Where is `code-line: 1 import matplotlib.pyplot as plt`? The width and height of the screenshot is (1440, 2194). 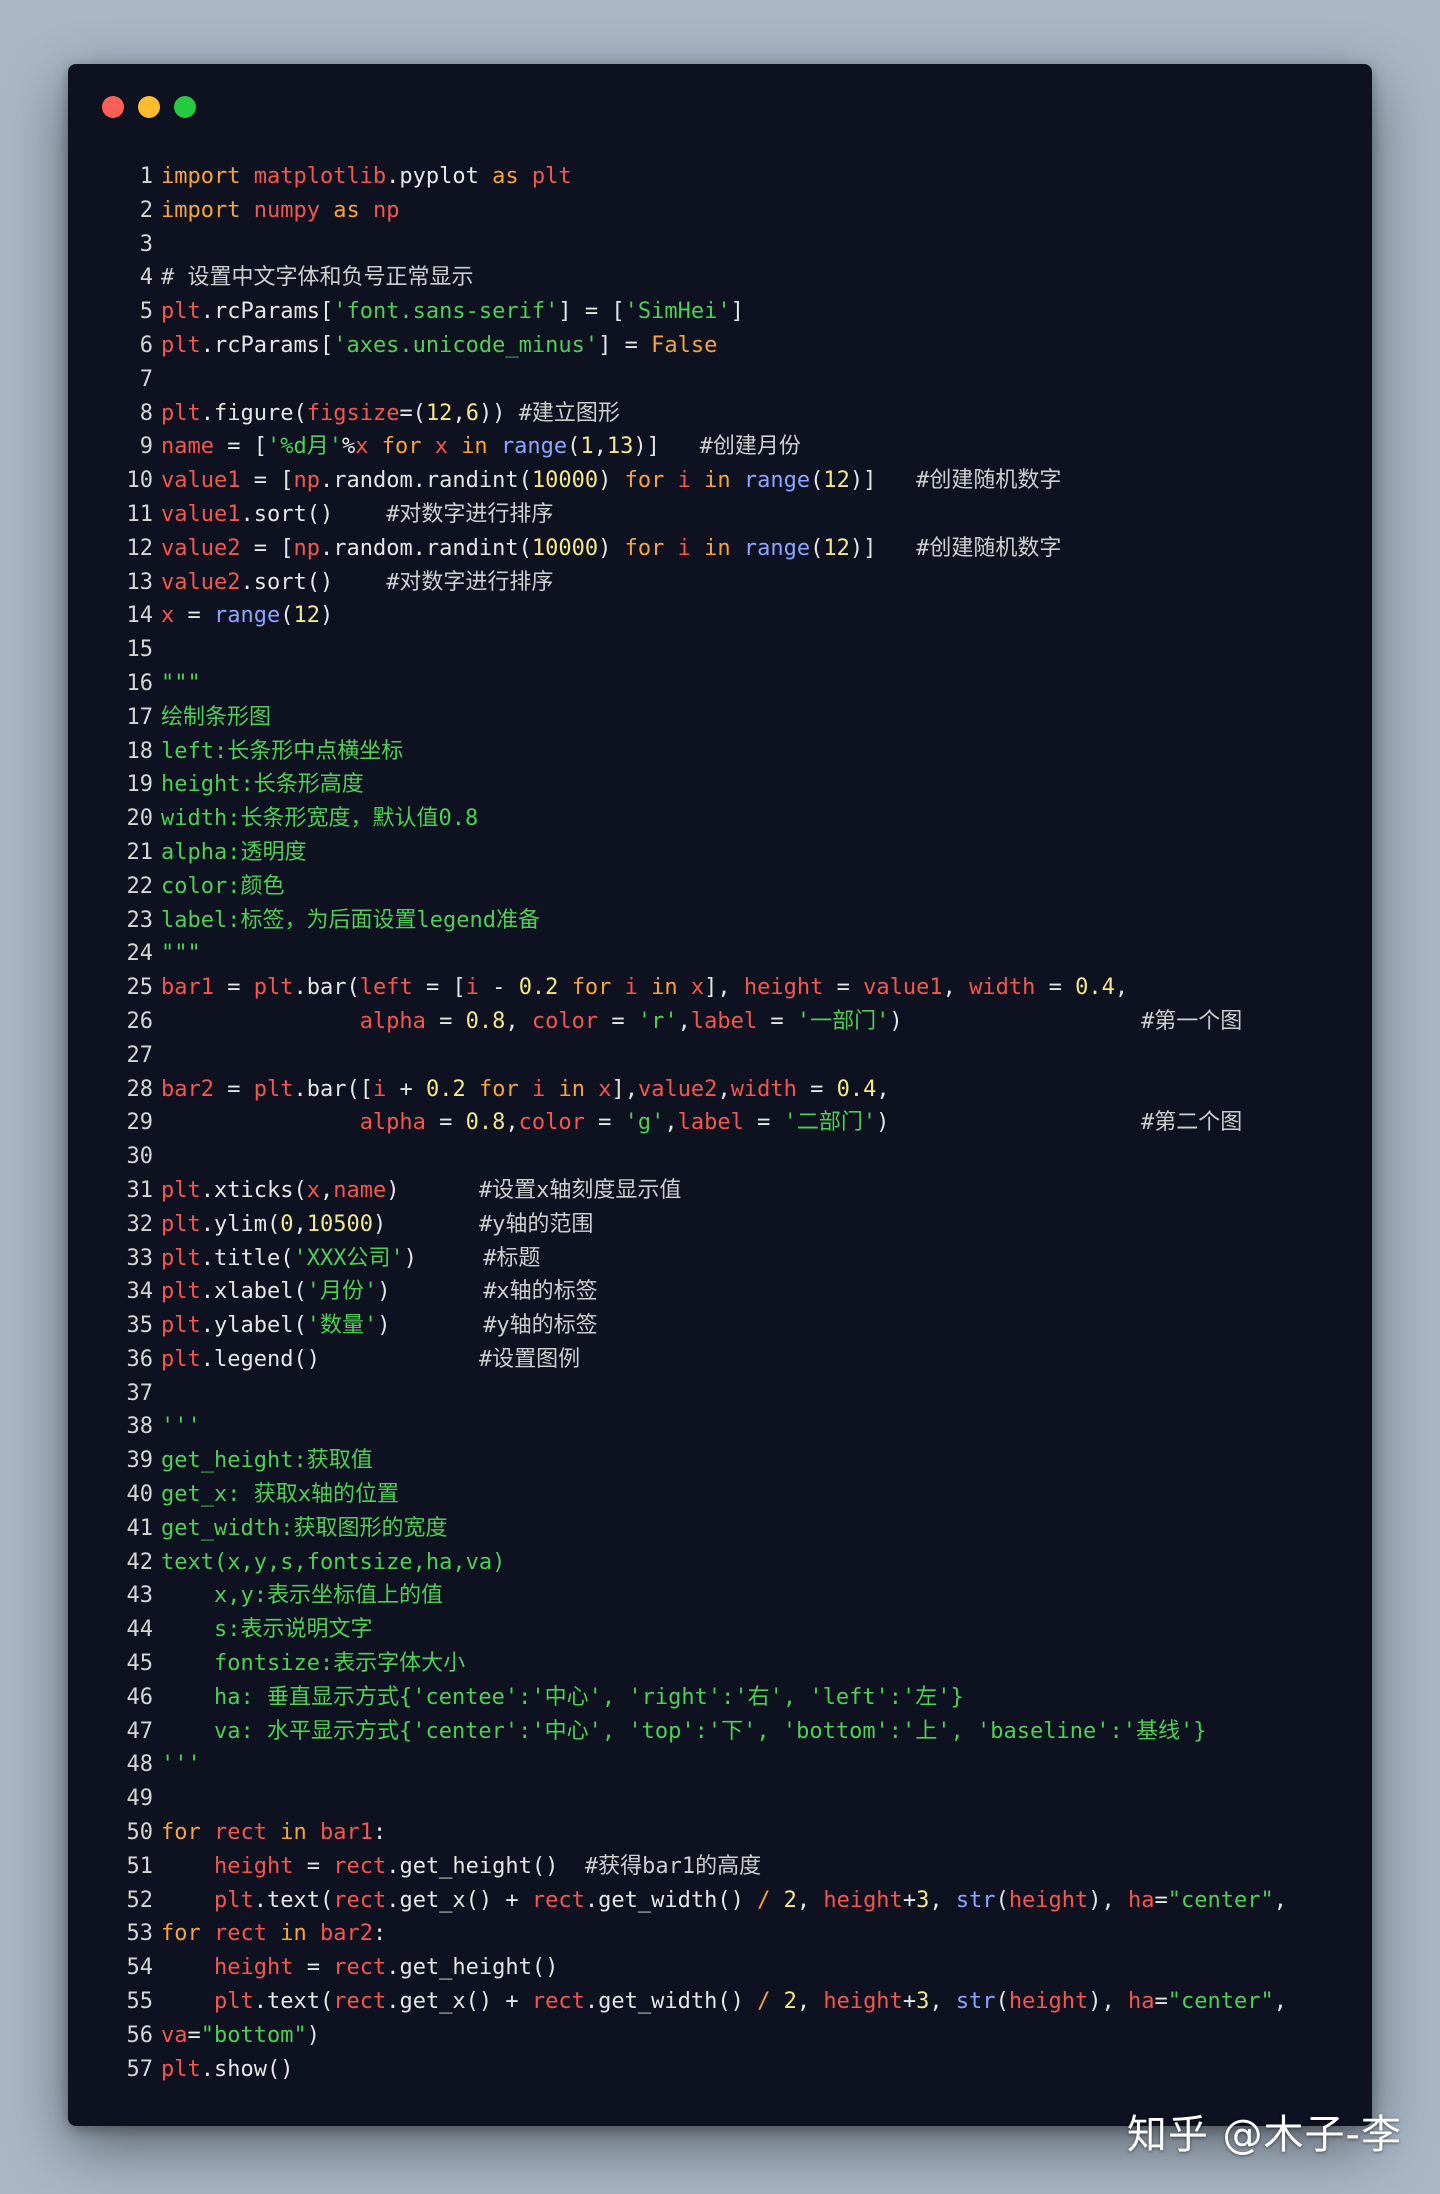 code-line: 1 import matplotlib.pyplot as plt is located at coordinates (737, 177).